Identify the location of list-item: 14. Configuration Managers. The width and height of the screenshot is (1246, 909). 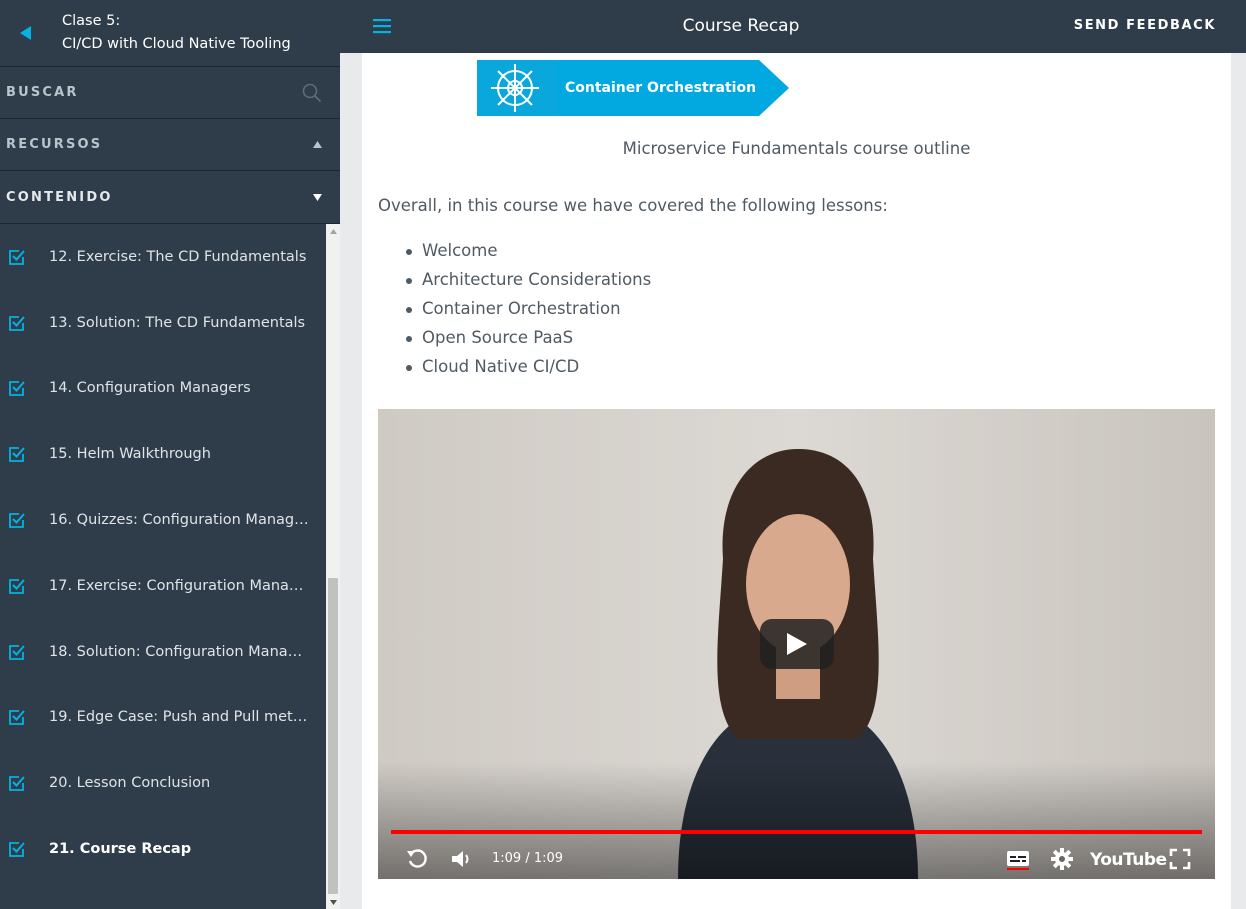
(163, 389).